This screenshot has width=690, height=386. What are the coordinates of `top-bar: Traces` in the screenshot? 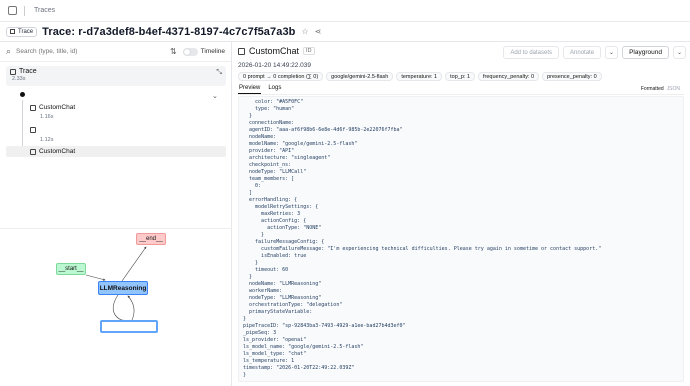 It's located at (345, 11).